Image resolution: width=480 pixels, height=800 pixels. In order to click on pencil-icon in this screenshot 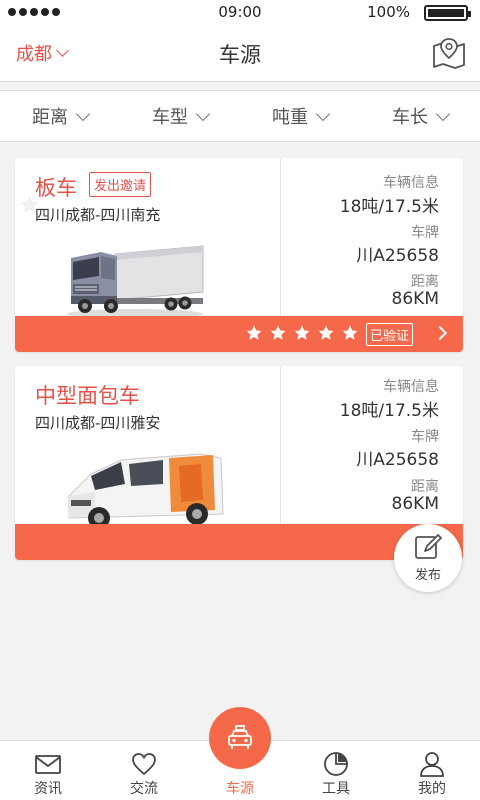, I will do `click(428, 546)`.